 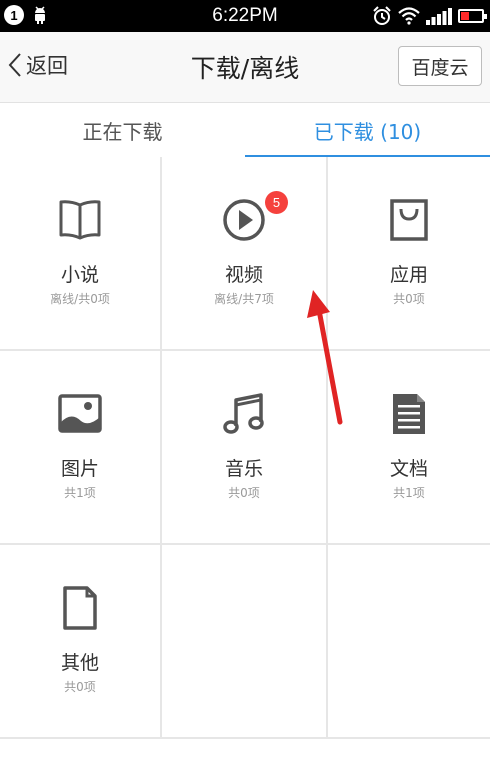 I want to click on category-name: 小说, so click(x=79, y=275).